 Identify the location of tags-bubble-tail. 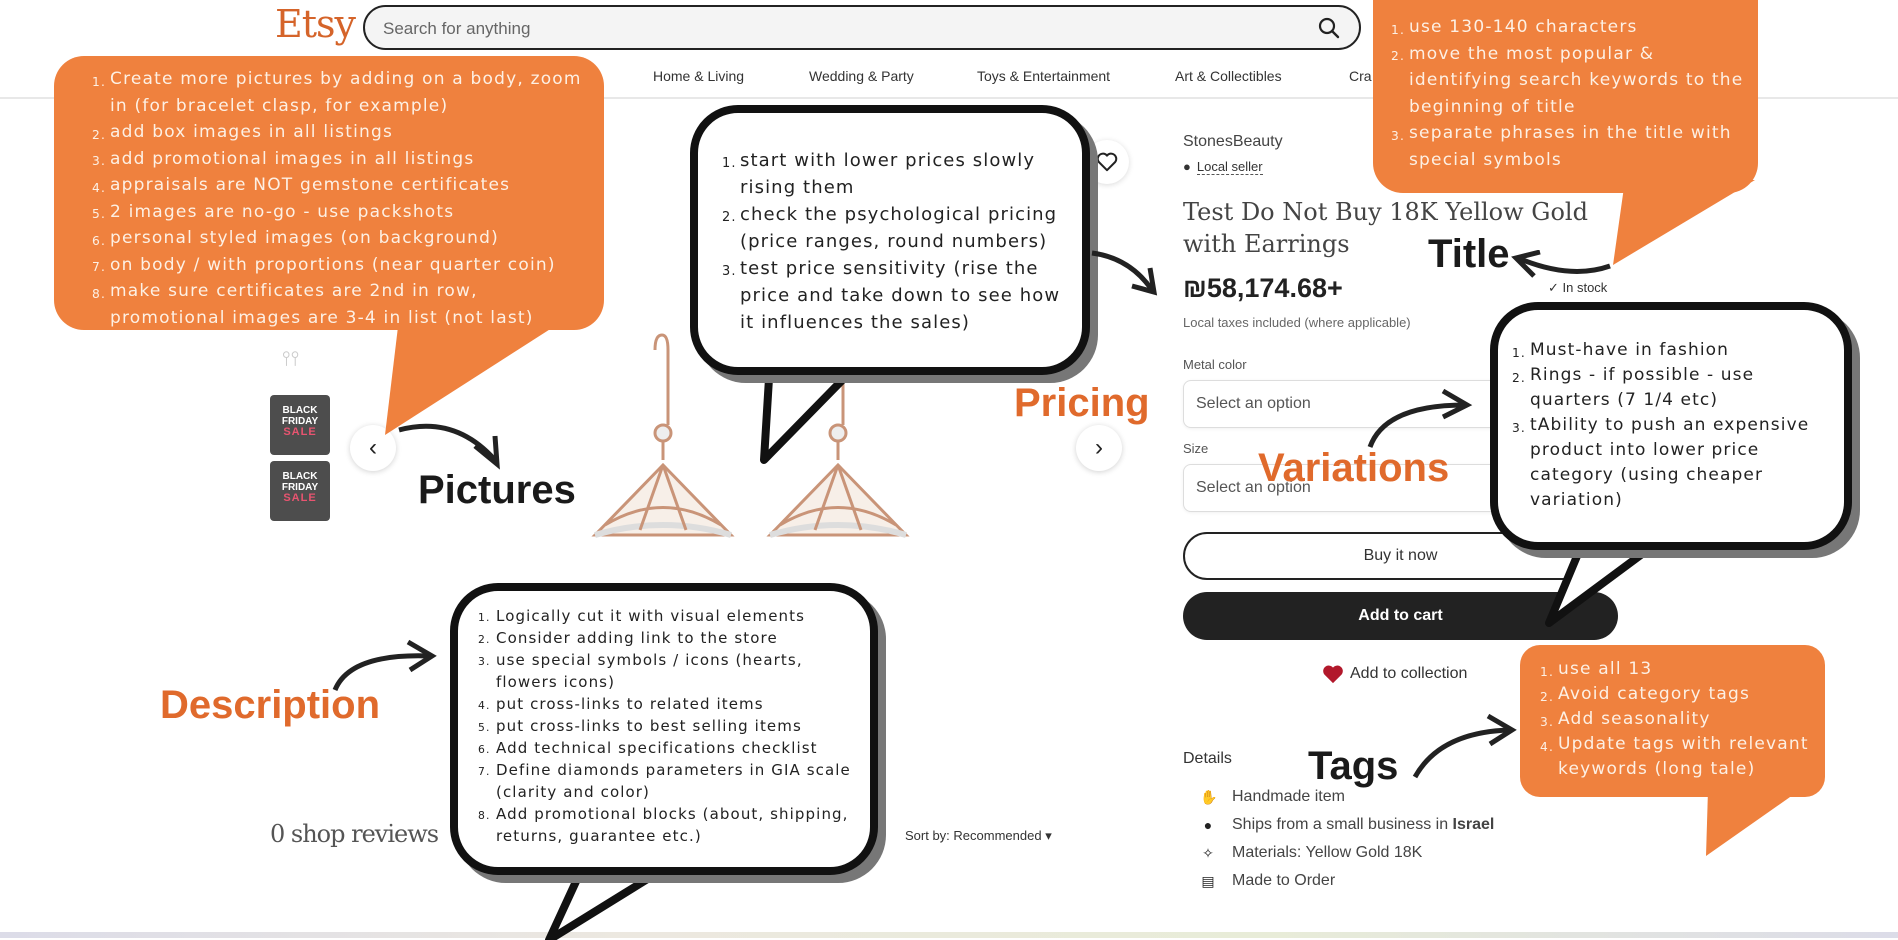
(1753, 823).